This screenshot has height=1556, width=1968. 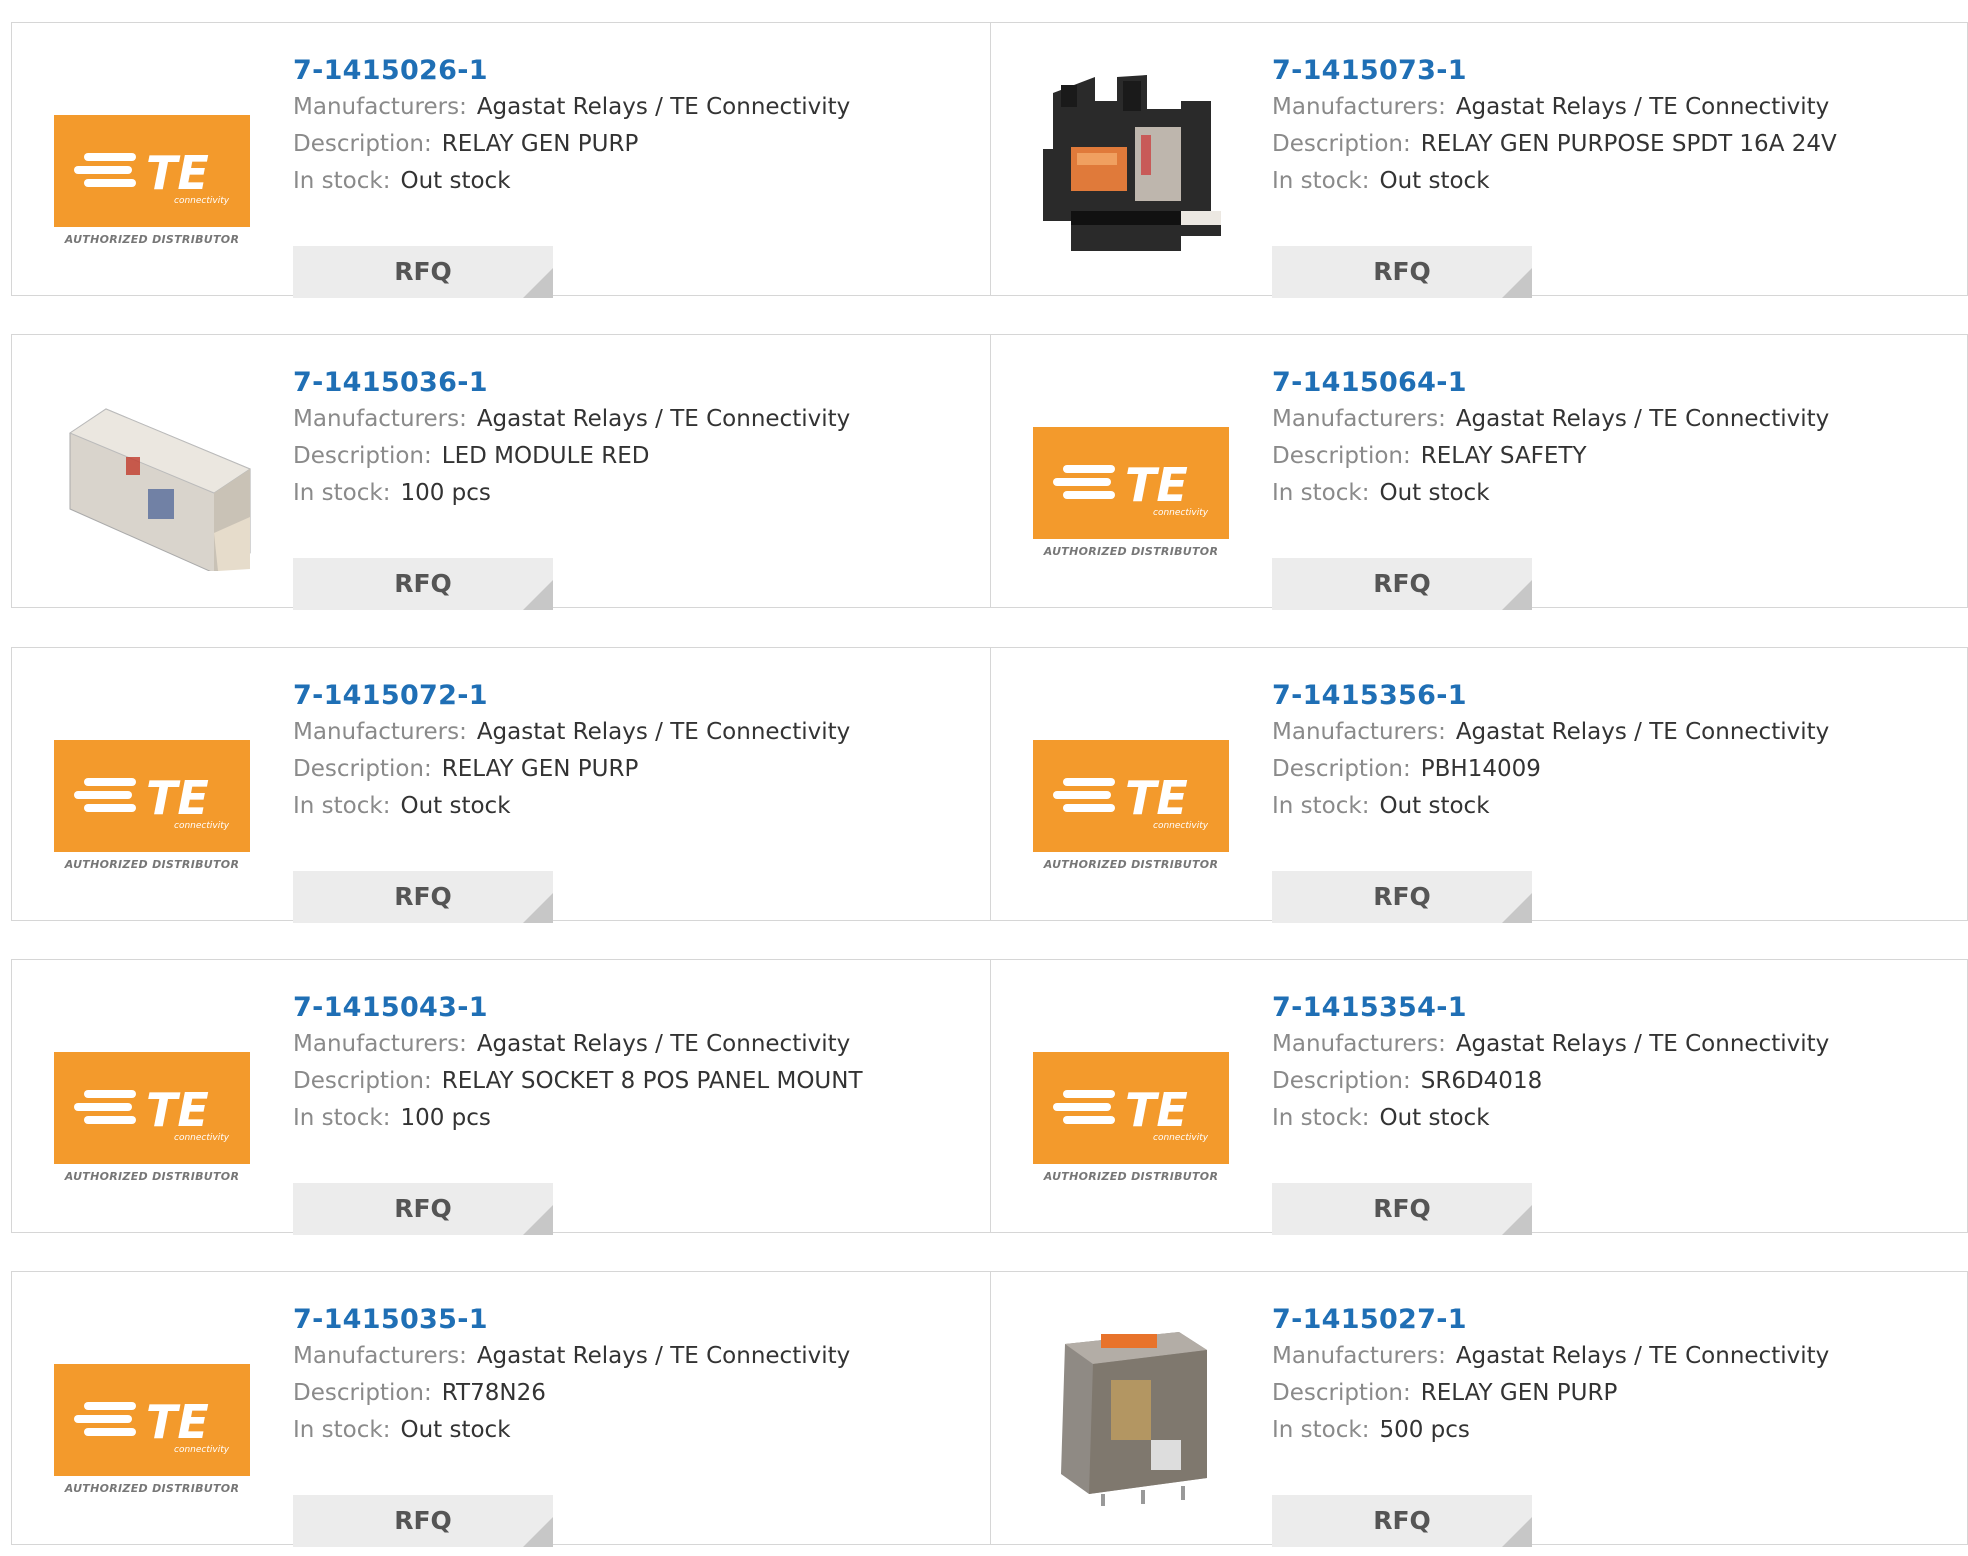 I want to click on part-number-link: 7-1415072-1, so click(x=571, y=696).